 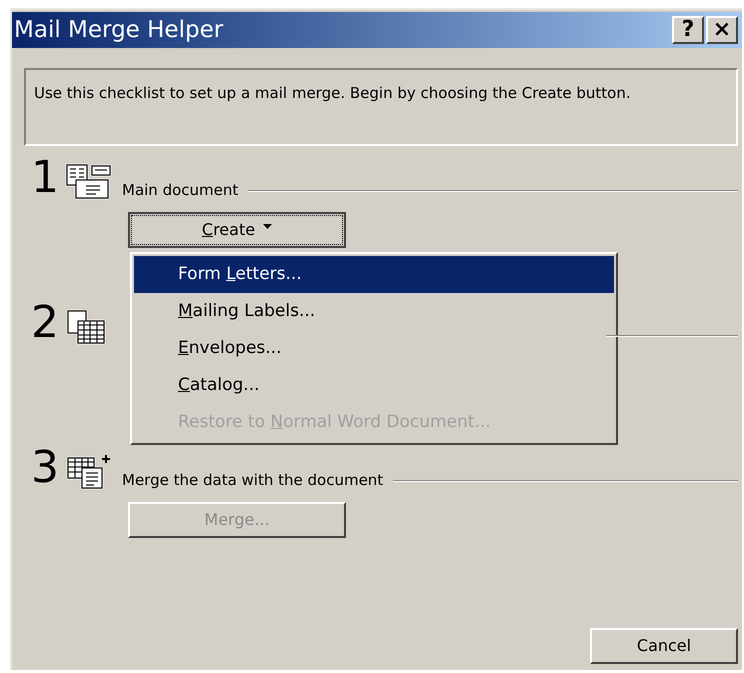 What do you see at coordinates (688, 30) in the screenshot?
I see `help-button: ?` at bounding box center [688, 30].